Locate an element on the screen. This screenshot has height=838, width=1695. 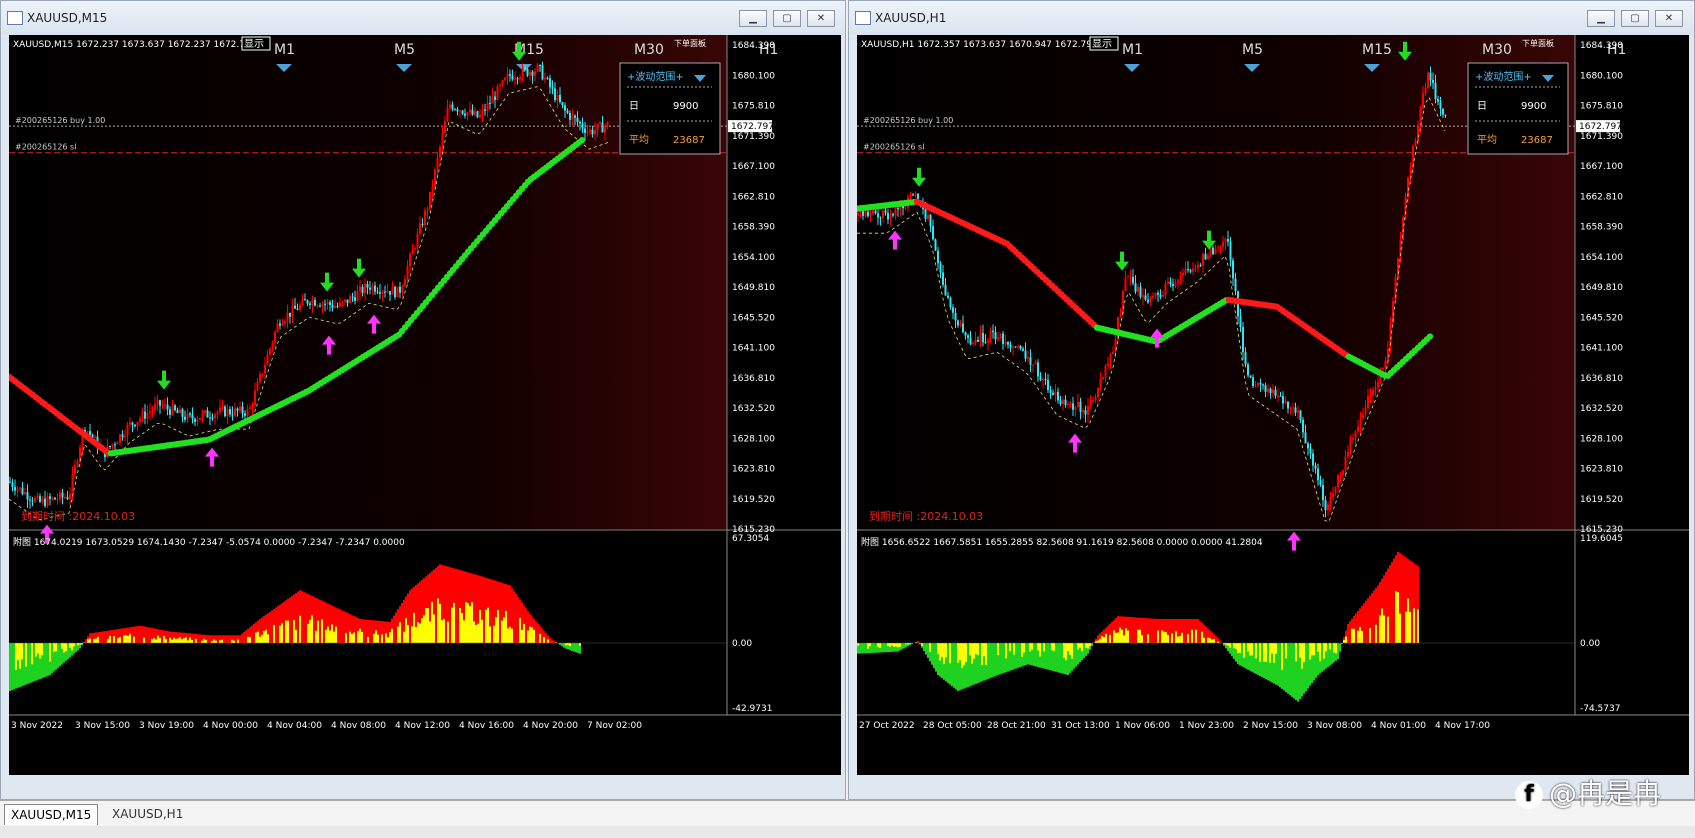
tf-label-m5: M5 is located at coordinates (1252, 50).